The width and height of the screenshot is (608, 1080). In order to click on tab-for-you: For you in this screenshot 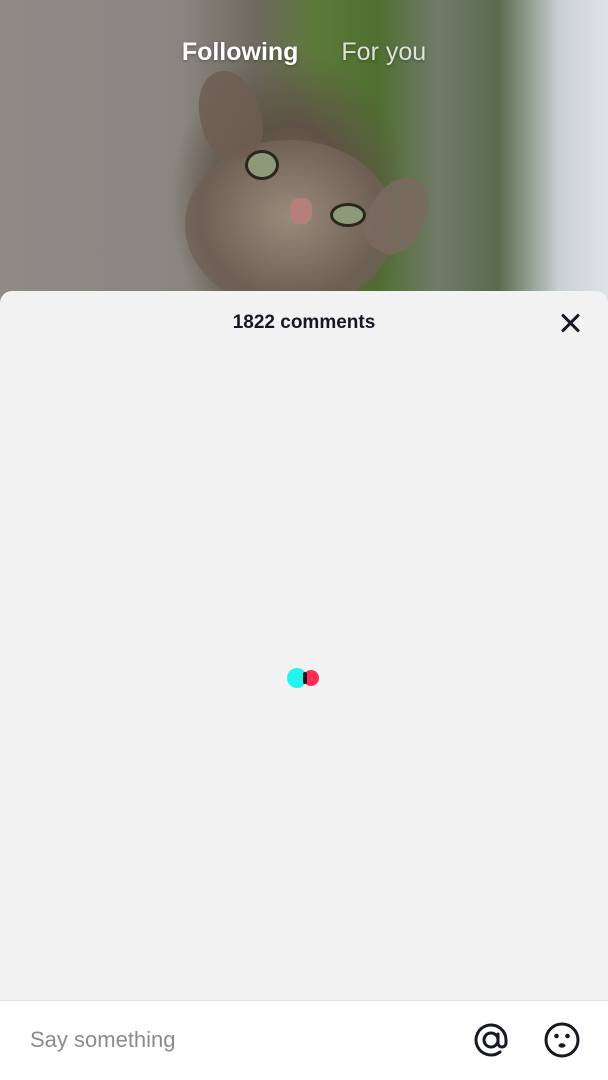, I will do `click(383, 52)`.